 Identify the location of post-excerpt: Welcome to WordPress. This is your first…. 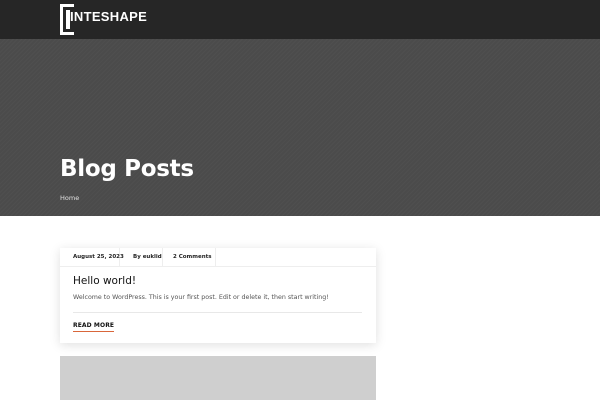
(201, 297).